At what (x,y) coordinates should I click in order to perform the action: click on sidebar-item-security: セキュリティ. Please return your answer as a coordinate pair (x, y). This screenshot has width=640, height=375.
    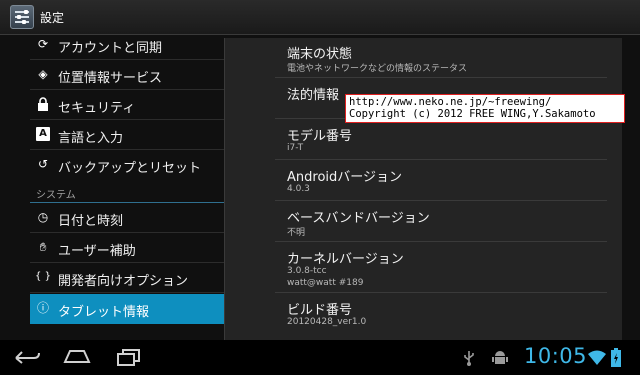
    Looking at the image, I should click on (127, 105).